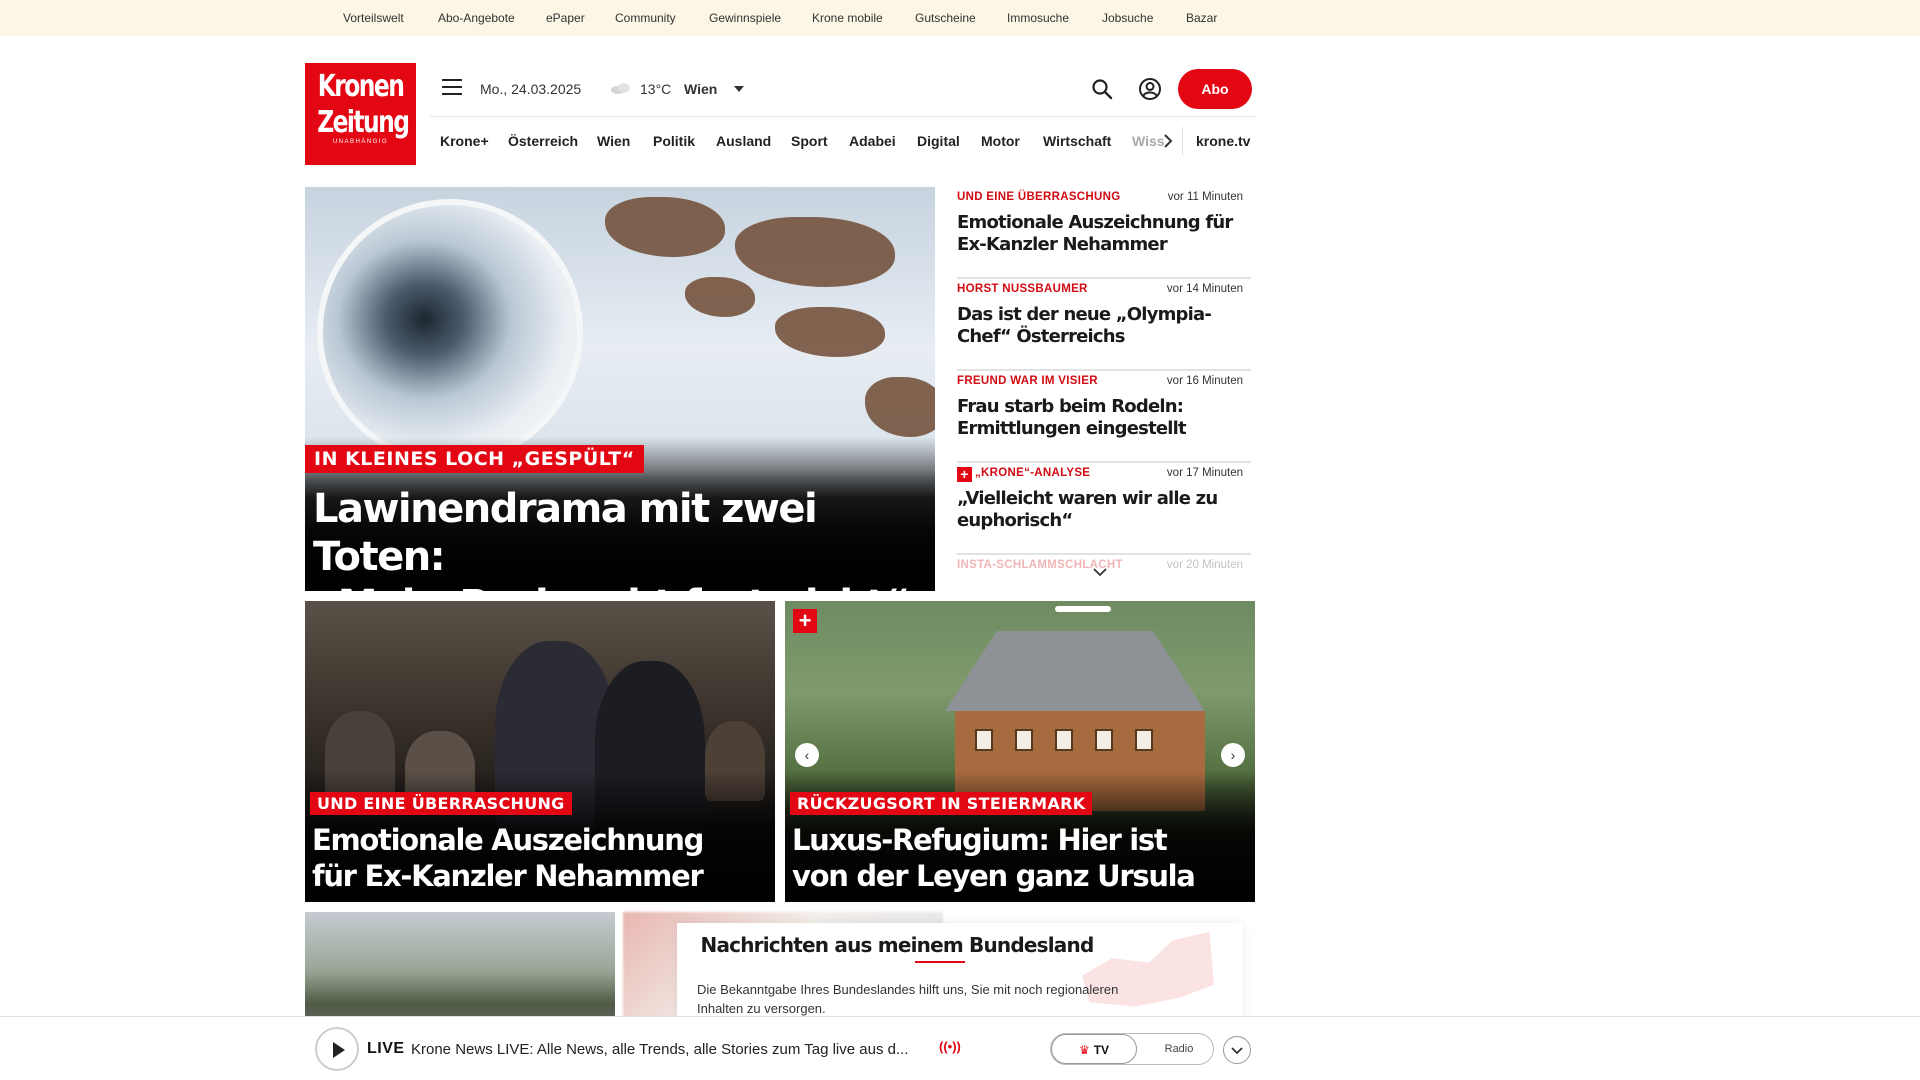  What do you see at coordinates (807, 755) in the screenshot?
I see `carousel-prev-button: ‹` at bounding box center [807, 755].